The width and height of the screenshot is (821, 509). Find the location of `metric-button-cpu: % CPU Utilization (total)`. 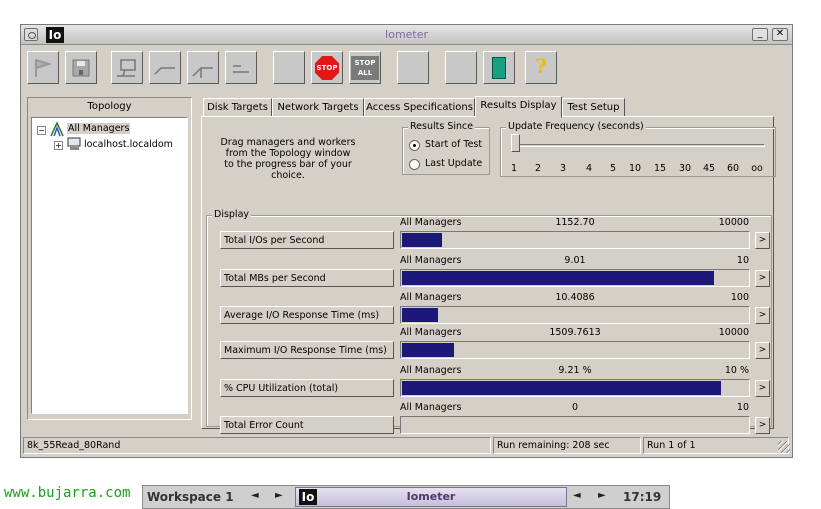

metric-button-cpu: % CPU Utilization (total) is located at coordinates (307, 388).